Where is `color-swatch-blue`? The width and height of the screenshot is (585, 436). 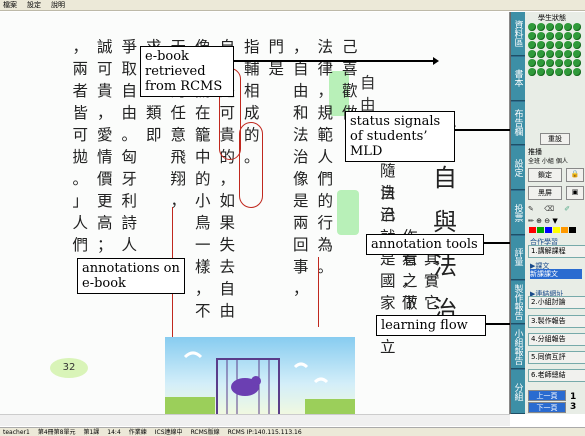
color-swatch-blue is located at coordinates (548, 230).